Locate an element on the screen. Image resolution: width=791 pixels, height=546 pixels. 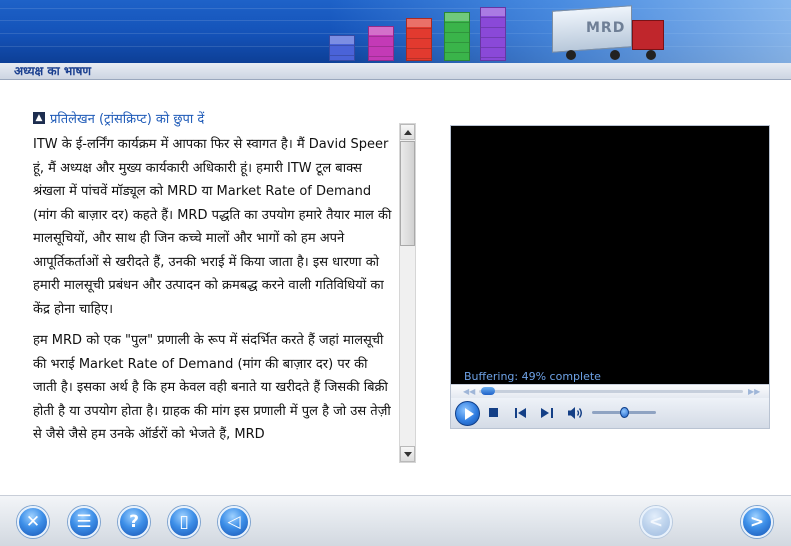
scroll-thumb is located at coordinates (407, 193).